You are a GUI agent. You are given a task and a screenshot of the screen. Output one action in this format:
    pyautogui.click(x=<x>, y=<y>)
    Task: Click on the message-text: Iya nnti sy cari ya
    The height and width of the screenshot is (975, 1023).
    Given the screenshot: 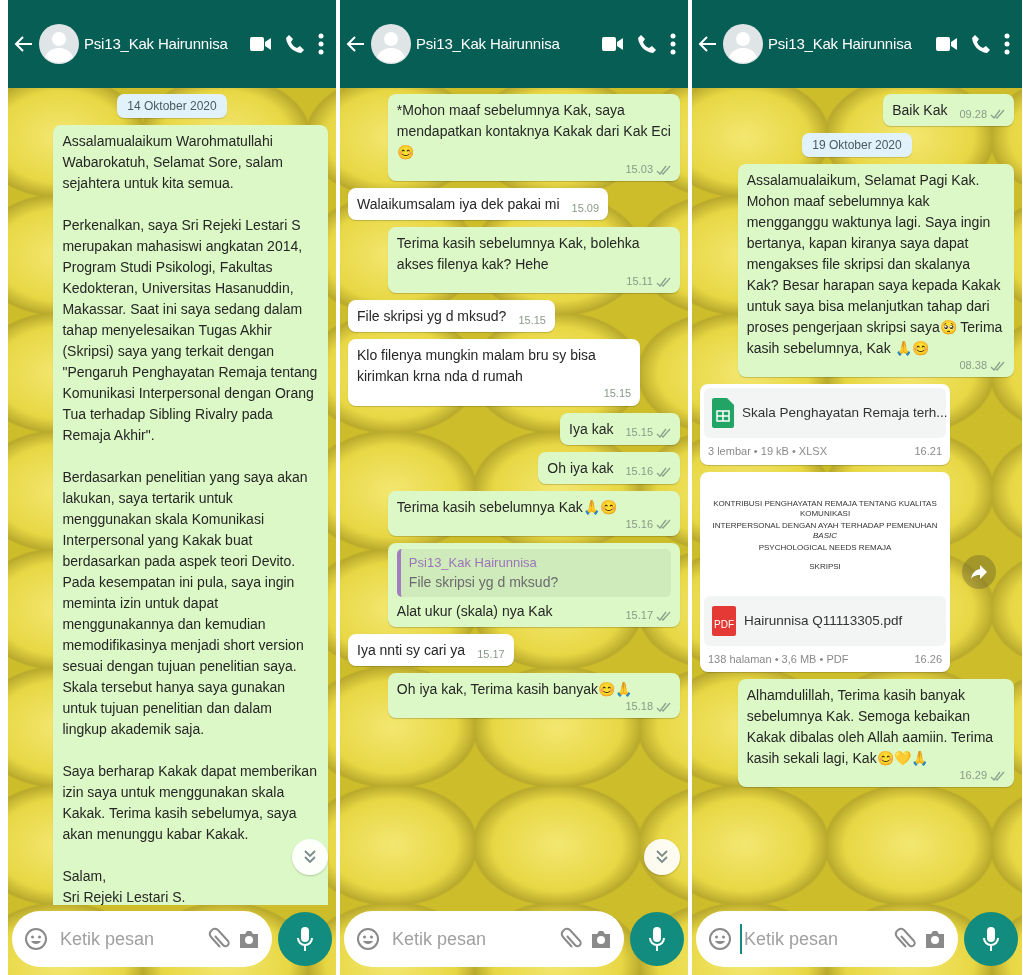 What is the action you would take?
    pyautogui.click(x=411, y=651)
    